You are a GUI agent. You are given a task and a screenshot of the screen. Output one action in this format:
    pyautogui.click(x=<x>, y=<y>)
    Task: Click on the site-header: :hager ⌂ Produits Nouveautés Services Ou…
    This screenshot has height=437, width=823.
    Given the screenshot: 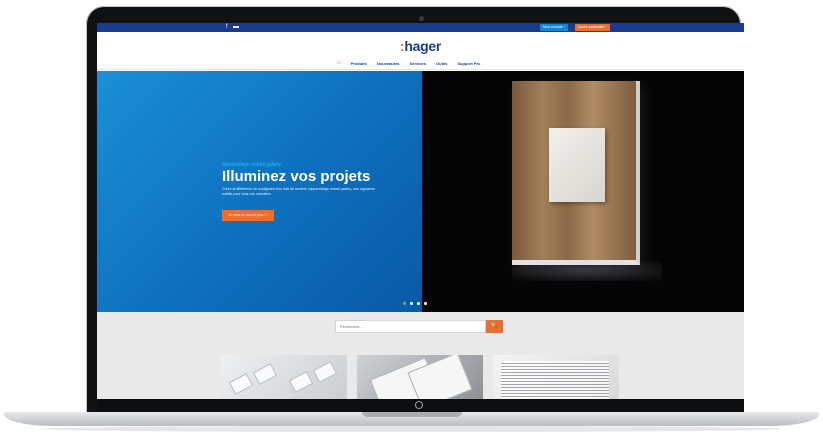 What is the action you would take?
    pyautogui.click(x=420, y=51)
    